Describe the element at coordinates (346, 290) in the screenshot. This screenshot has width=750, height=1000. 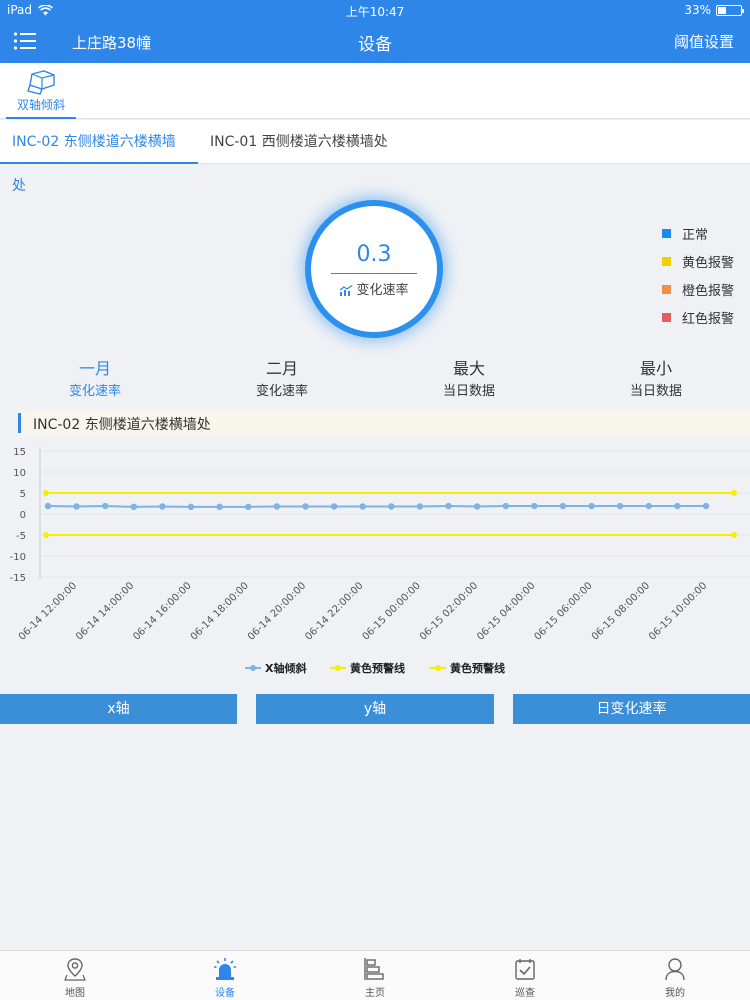
I see `trend-chart-icon` at that location.